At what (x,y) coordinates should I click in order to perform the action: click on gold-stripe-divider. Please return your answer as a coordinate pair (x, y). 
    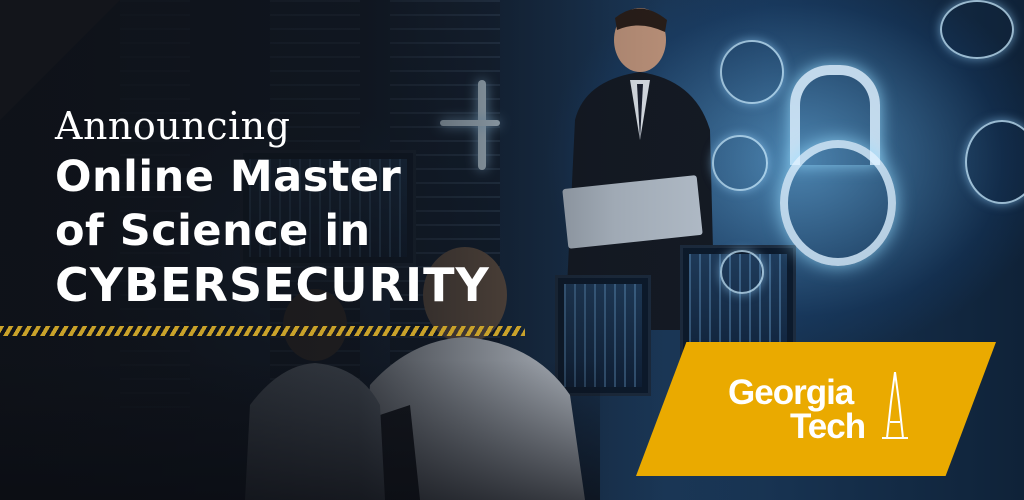
    Looking at the image, I should click on (262, 331).